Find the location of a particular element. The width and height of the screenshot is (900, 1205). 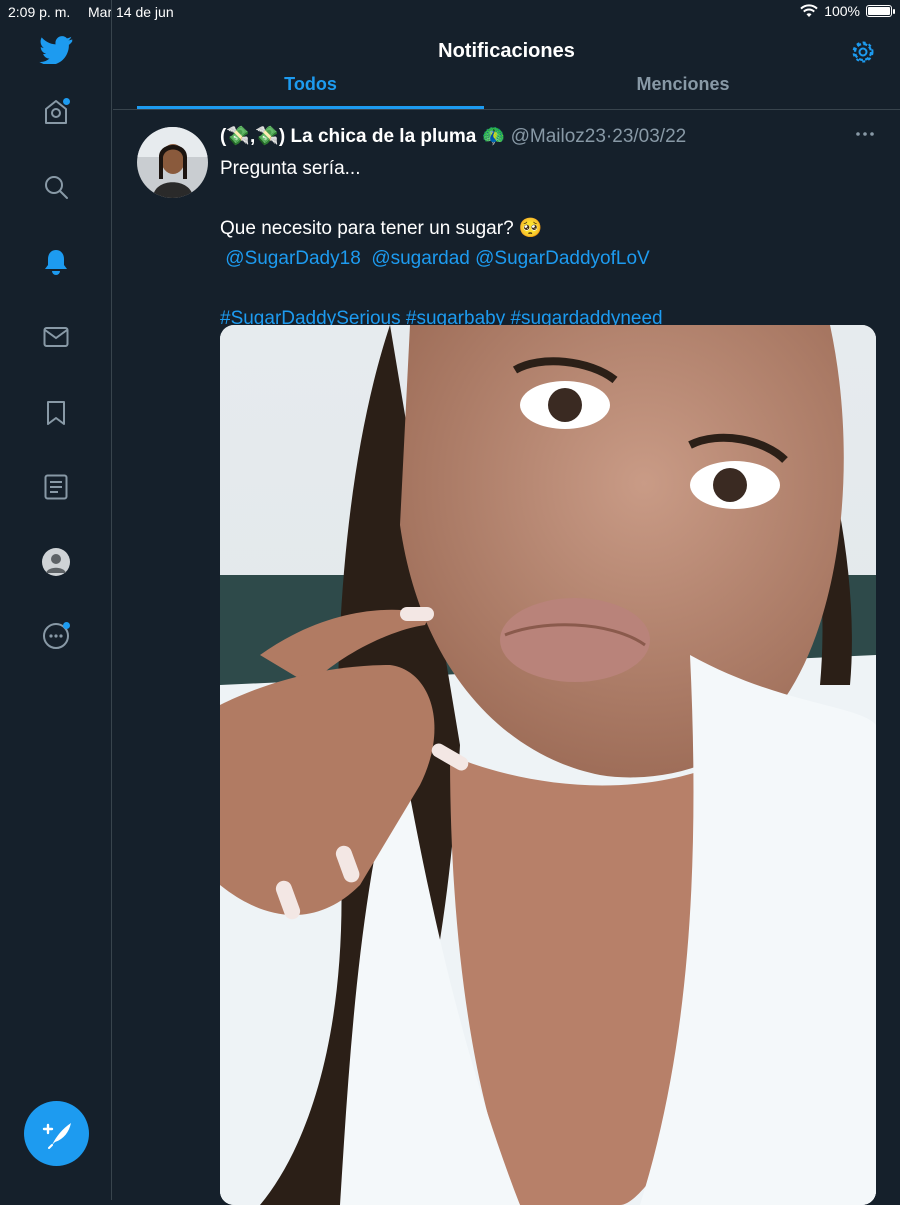

tweet-mentions: @SugarDady18 @sugardad @SugarDaddyofLoV is located at coordinates (550, 259).